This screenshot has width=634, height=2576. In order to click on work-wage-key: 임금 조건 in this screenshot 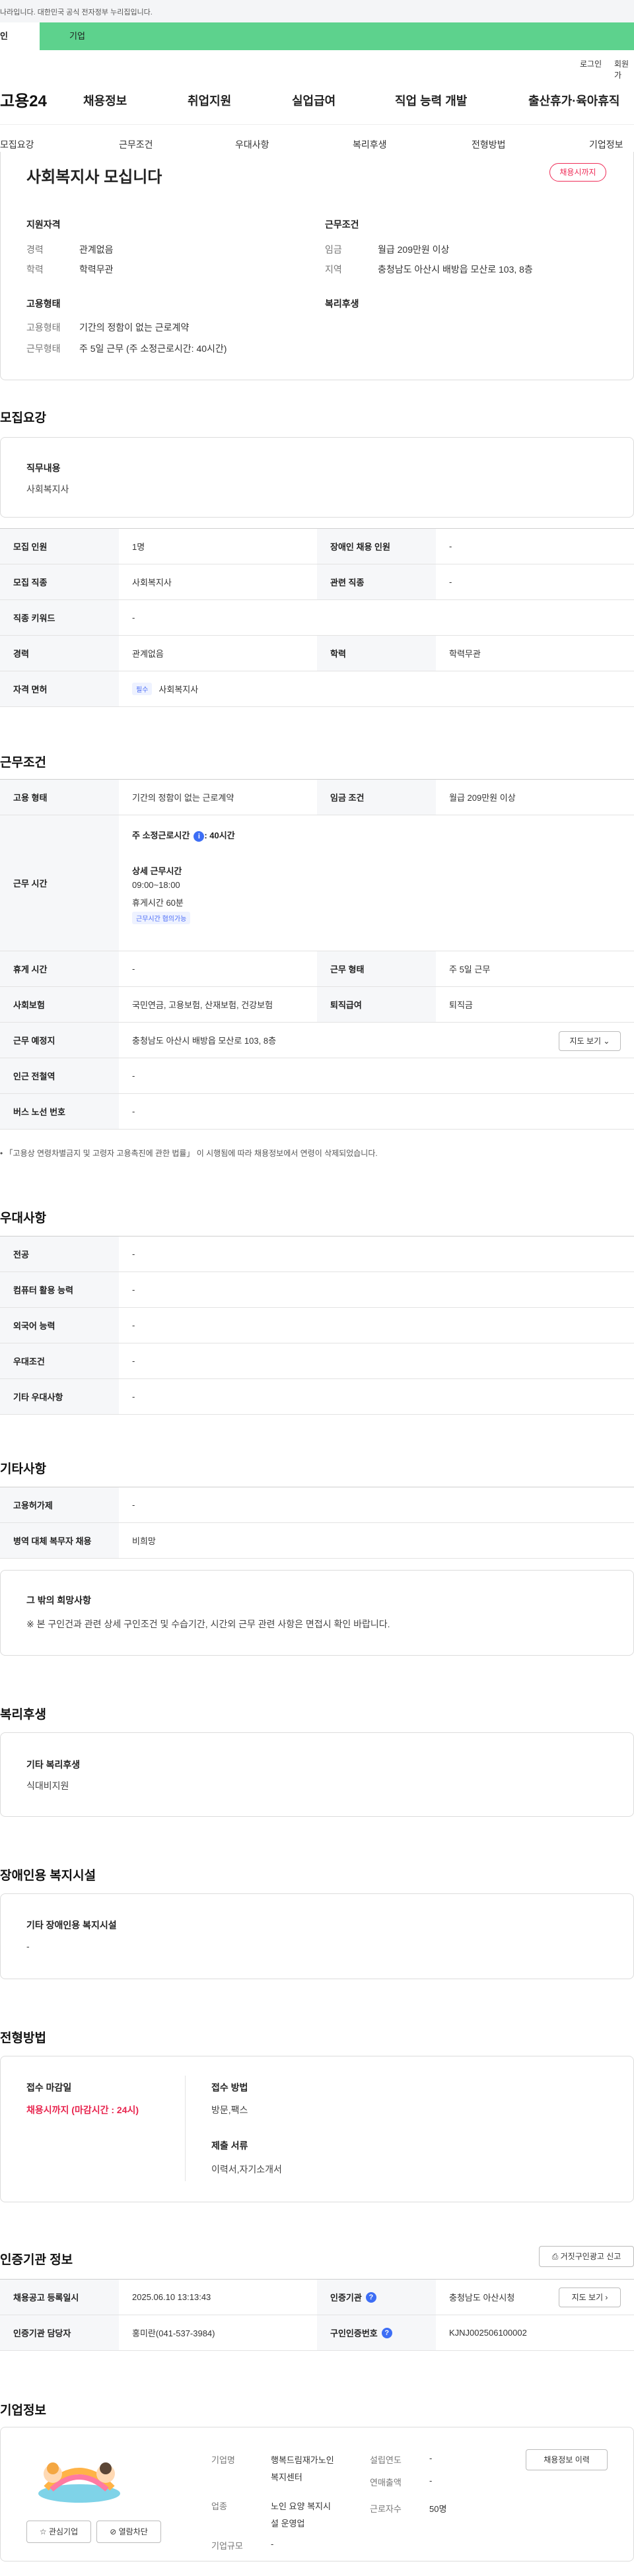, I will do `click(376, 797)`.